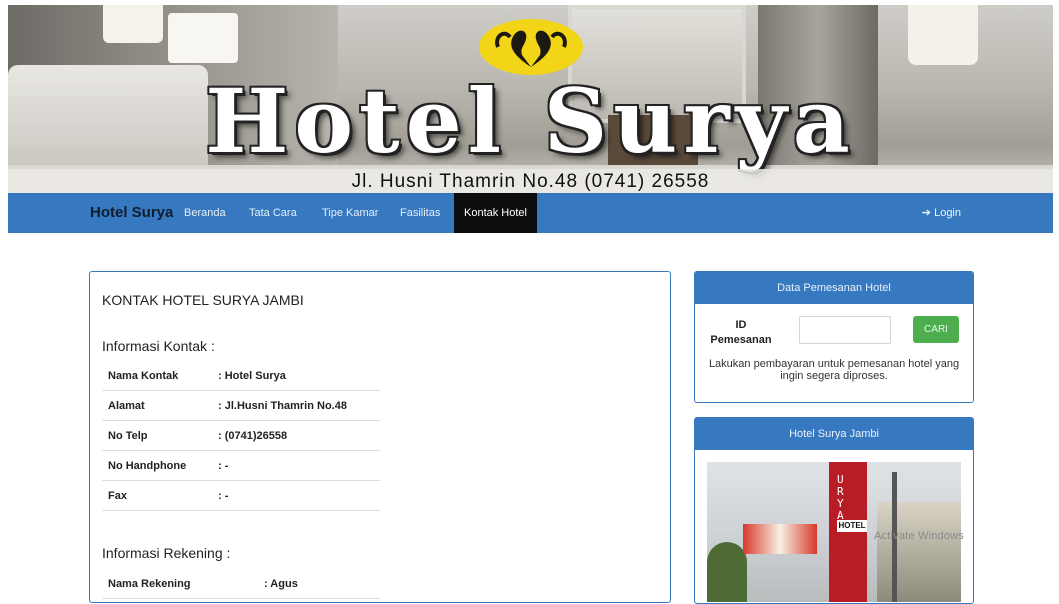 The image size is (1059, 604). Describe the element at coordinates (741, 332) in the screenshot. I see `id-pemesanan-label: ID Pemesanan` at that location.